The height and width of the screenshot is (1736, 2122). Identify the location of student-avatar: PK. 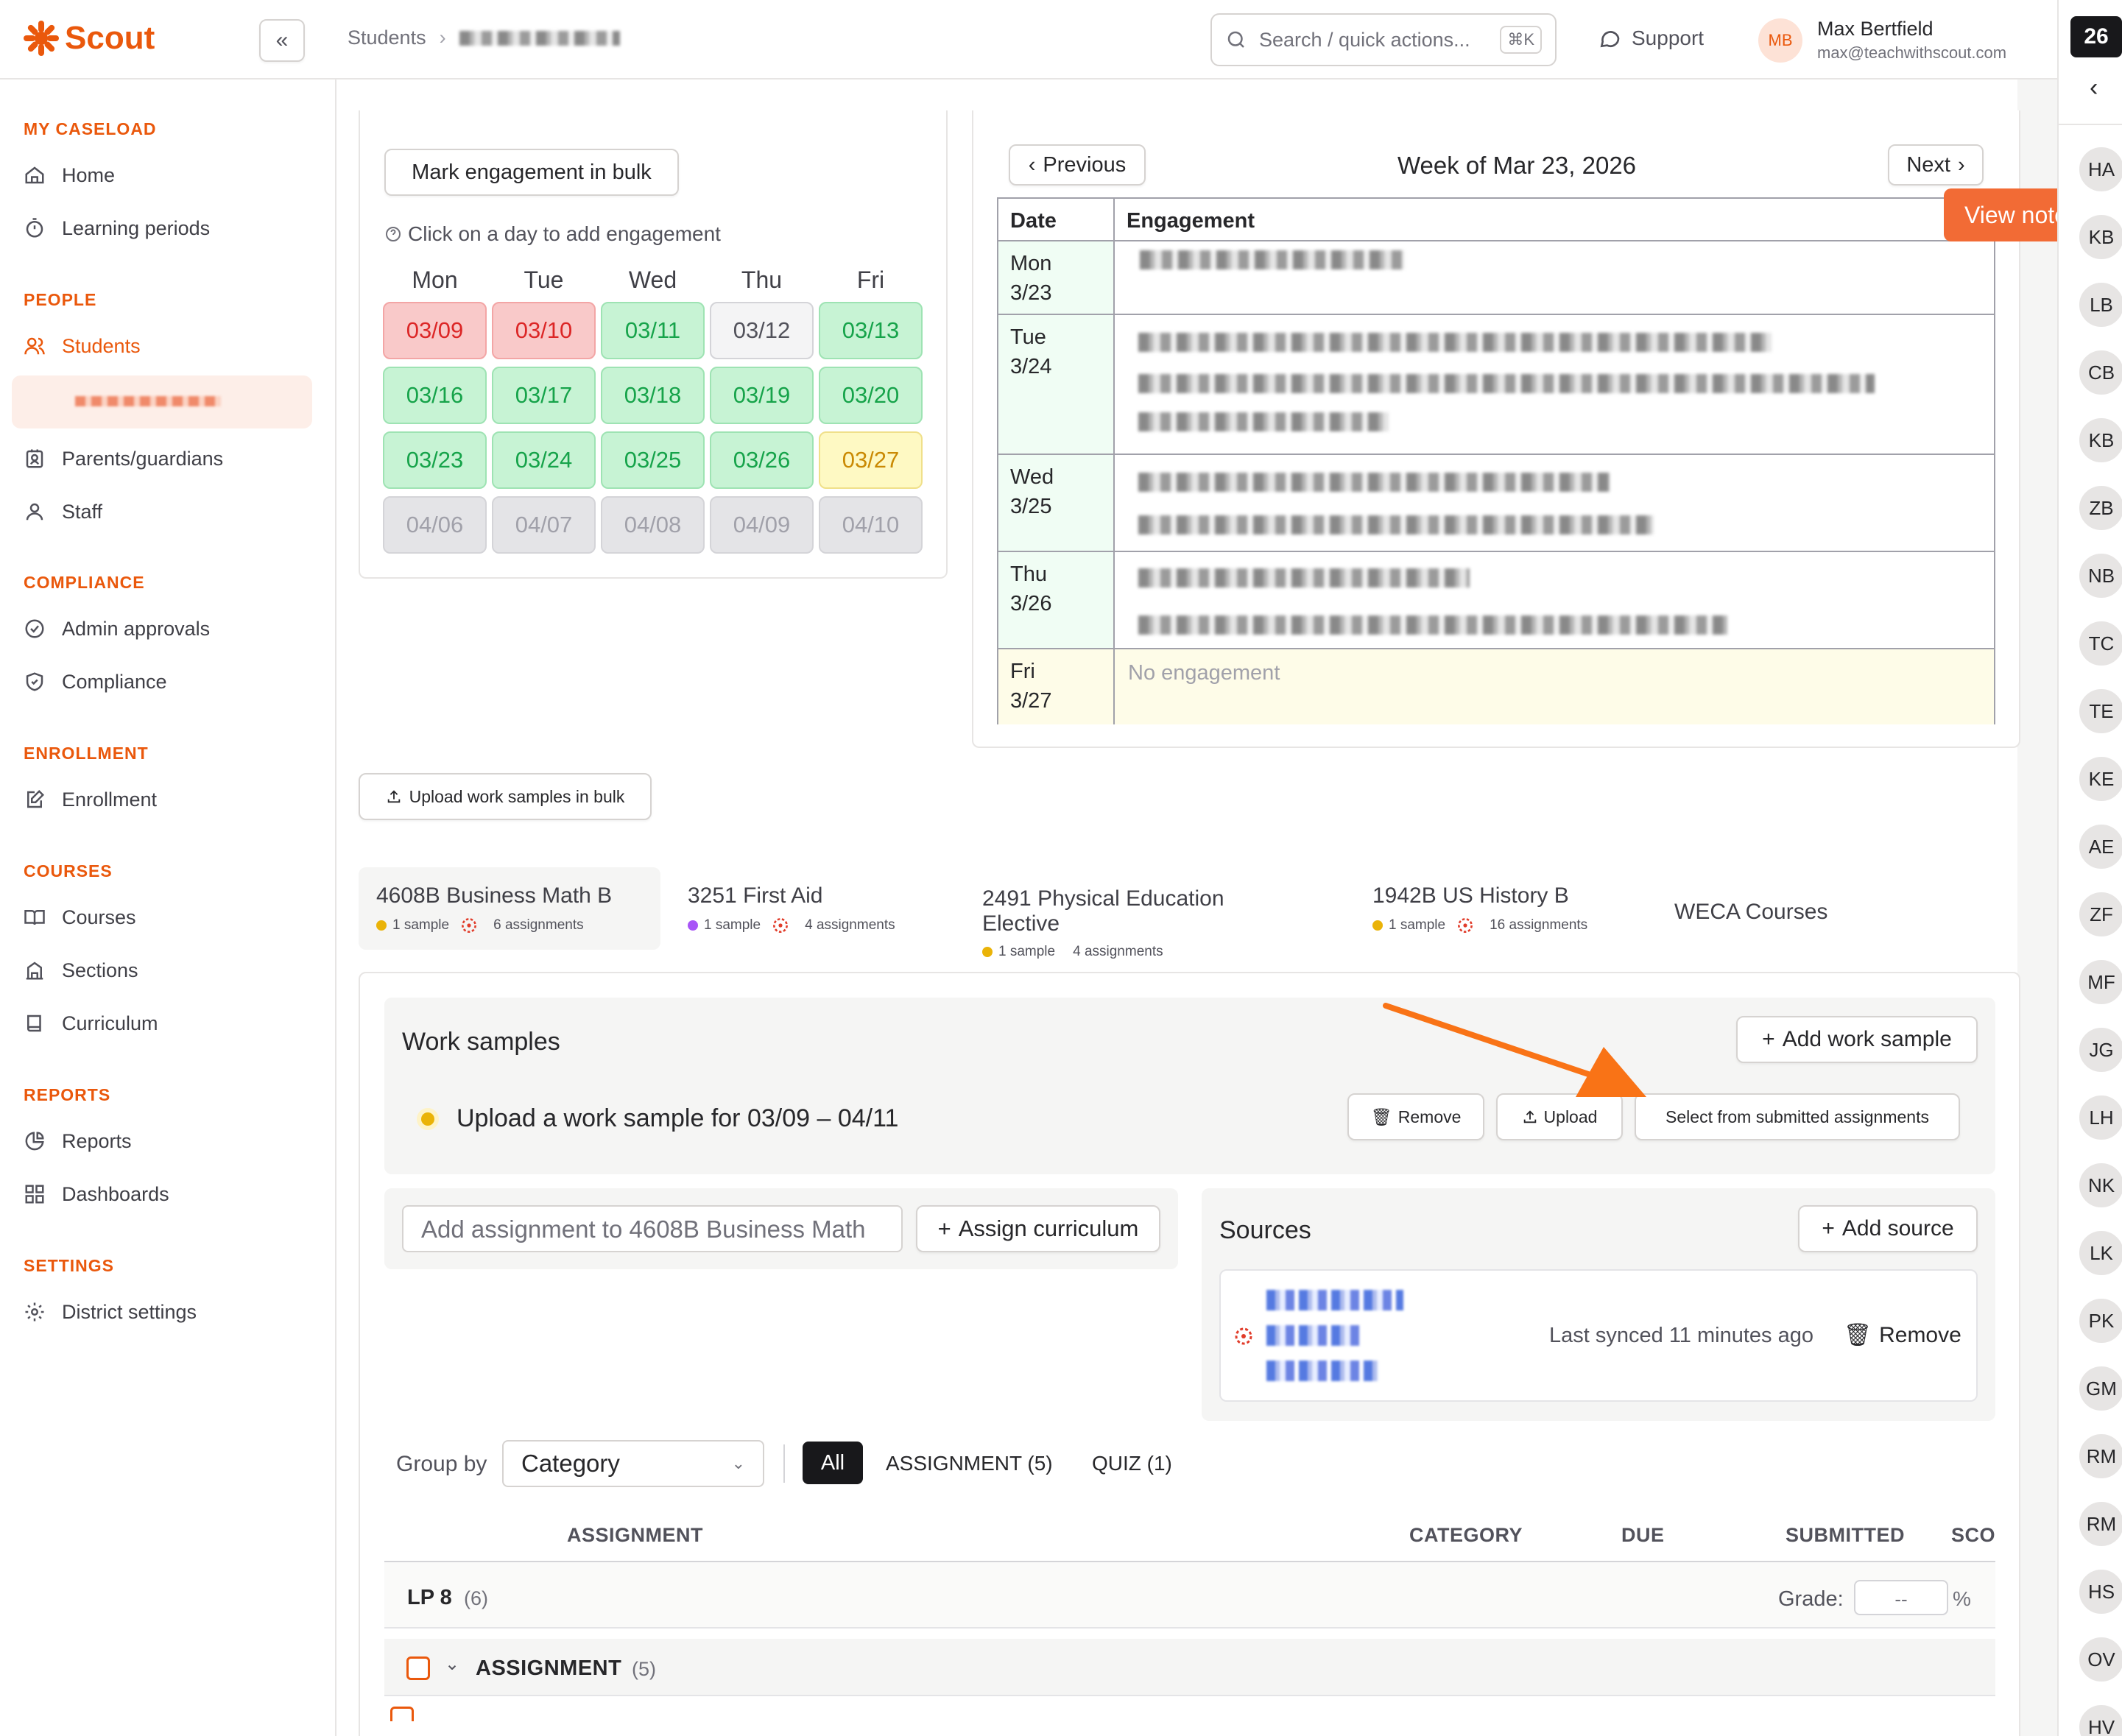
(2100, 1320).